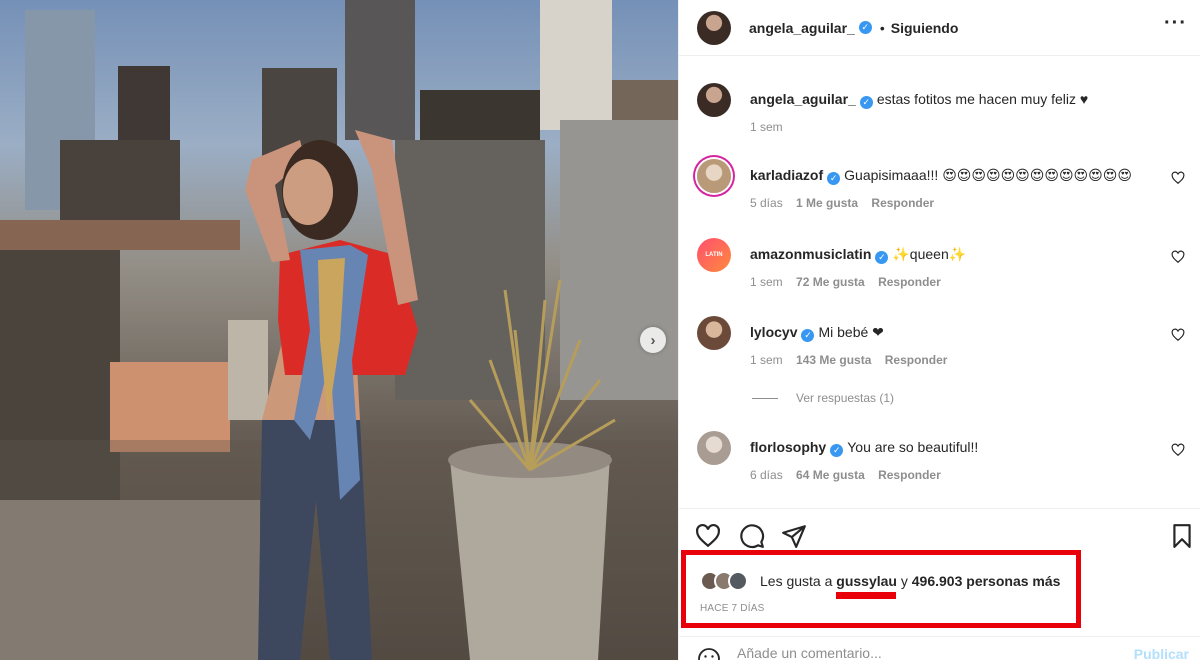 The width and height of the screenshot is (1200, 660). I want to click on caption-meta: 1 sem, so click(771, 127).